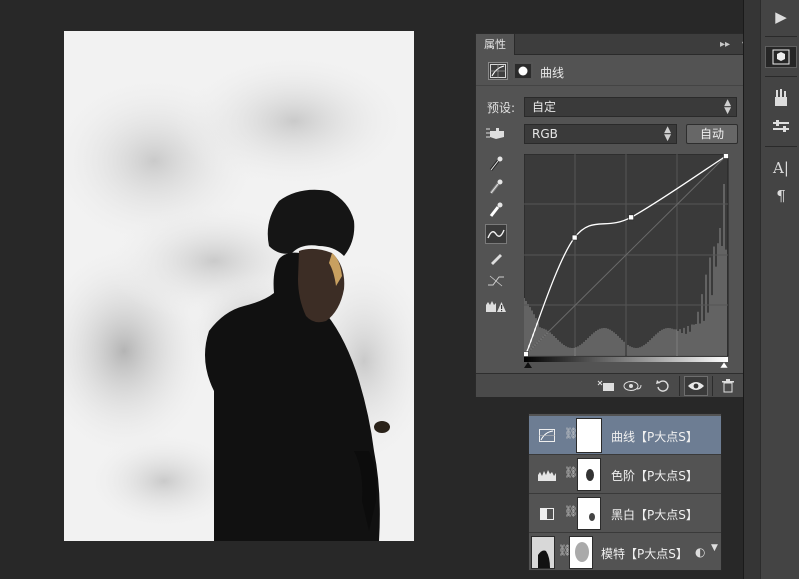  I want to click on layer-mask-icon, so click(523, 71).